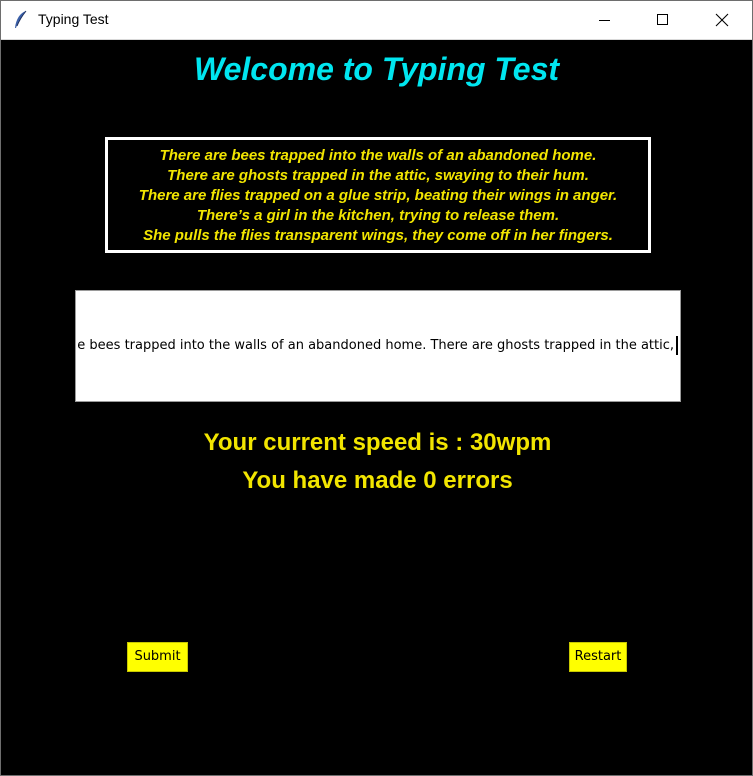 The image size is (753, 776). I want to click on page-title: Welcome to Typing Test, so click(376, 69).